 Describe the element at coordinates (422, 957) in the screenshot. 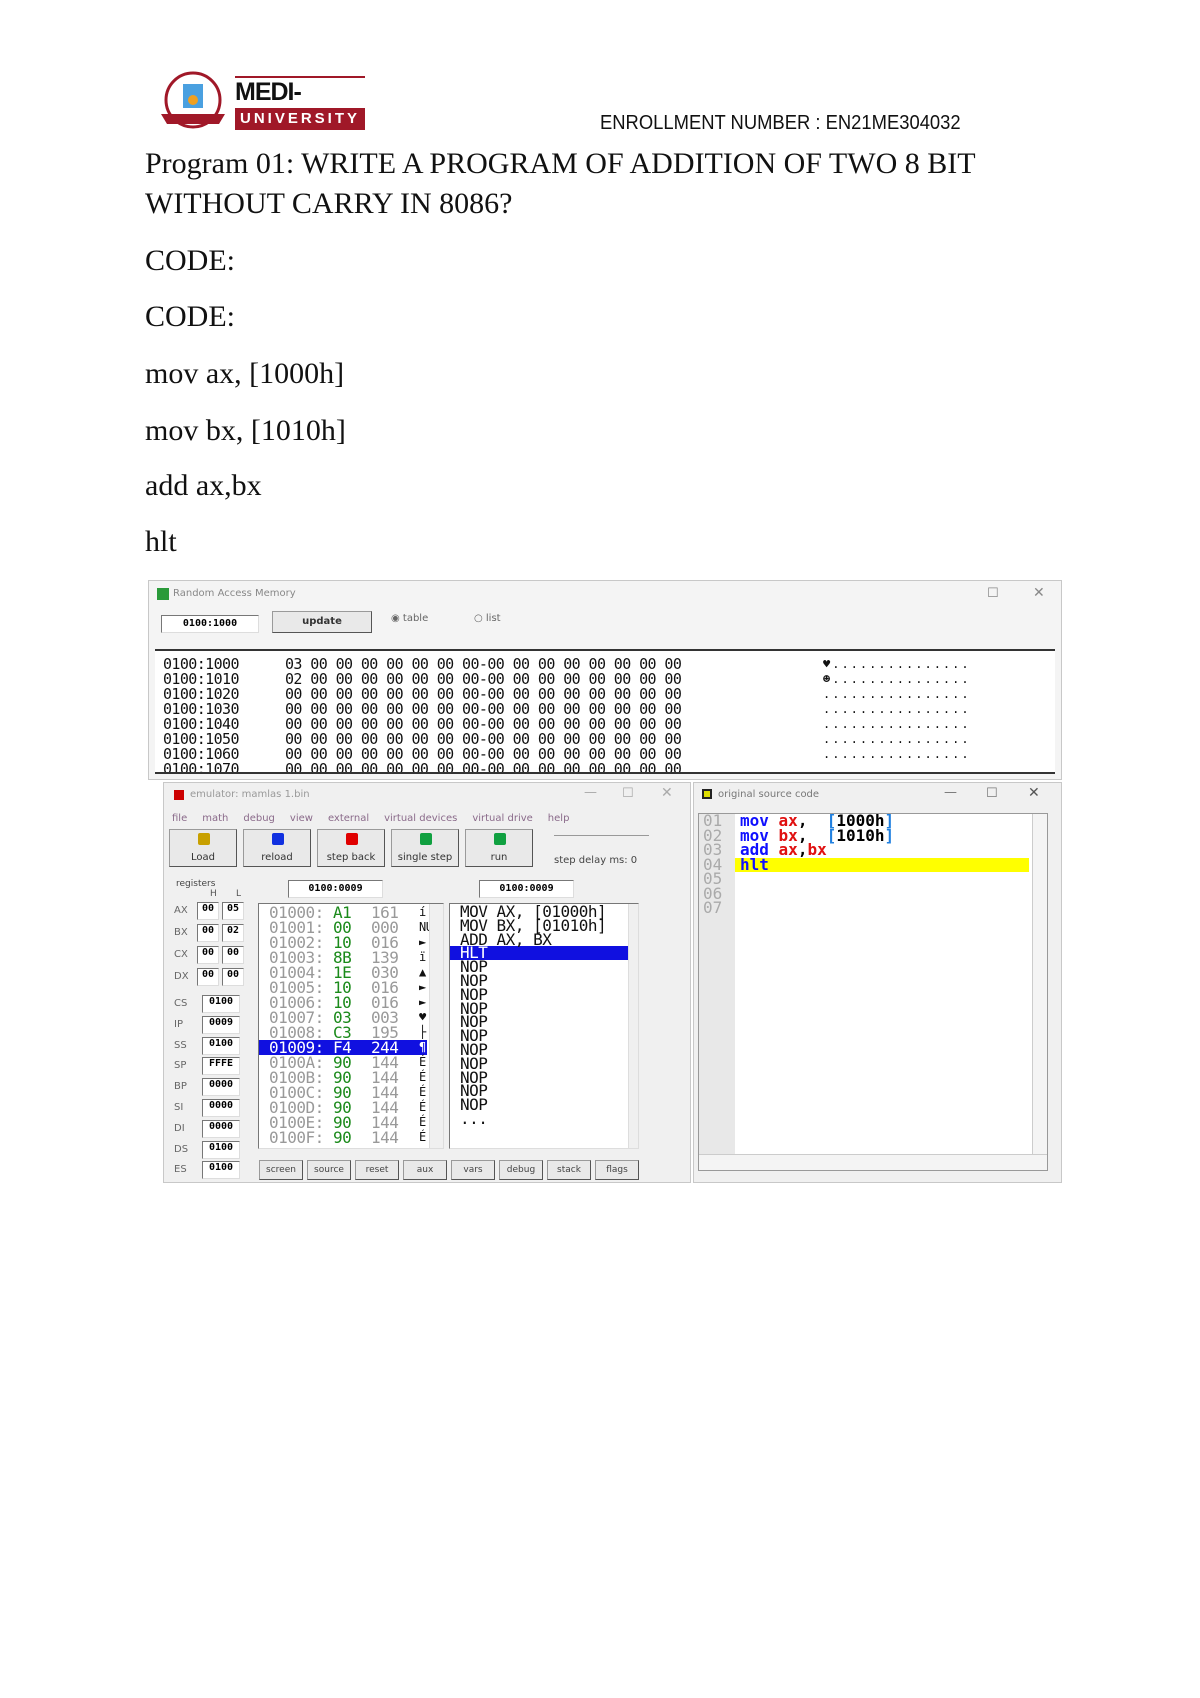

I see `memory-char: ï` at that location.